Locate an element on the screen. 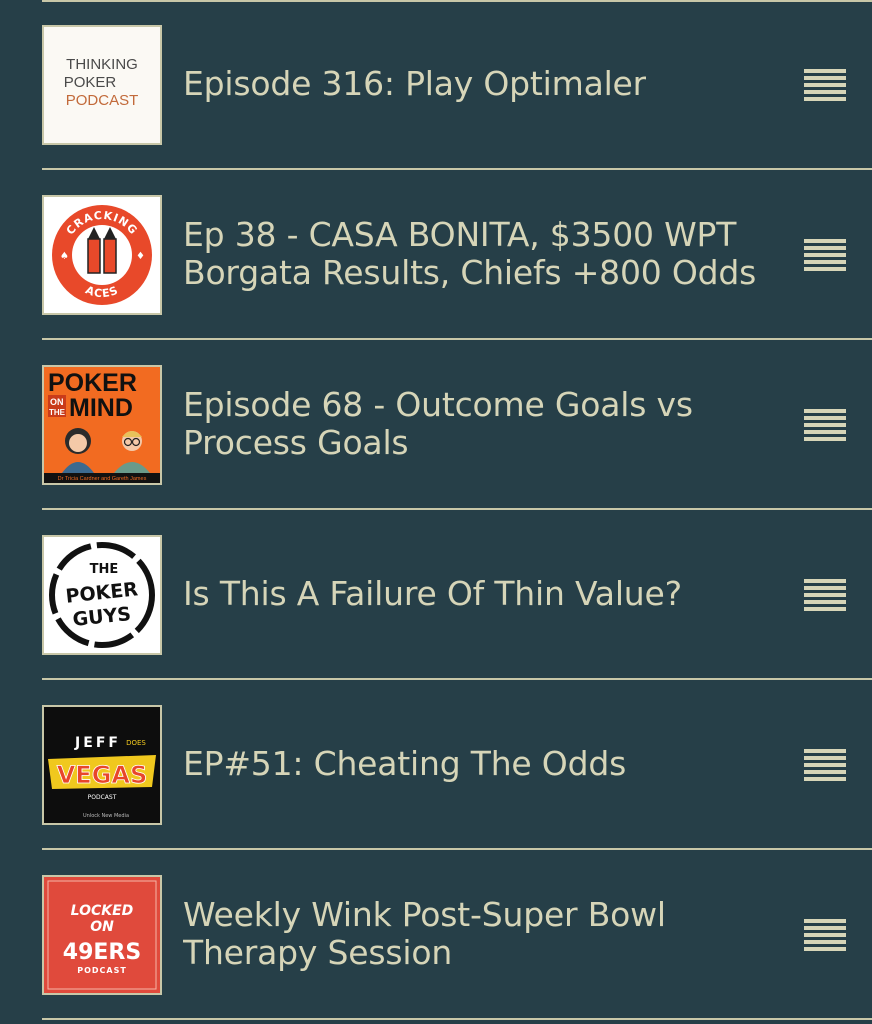  artwork-text: 49ERS is located at coordinates (102, 952).